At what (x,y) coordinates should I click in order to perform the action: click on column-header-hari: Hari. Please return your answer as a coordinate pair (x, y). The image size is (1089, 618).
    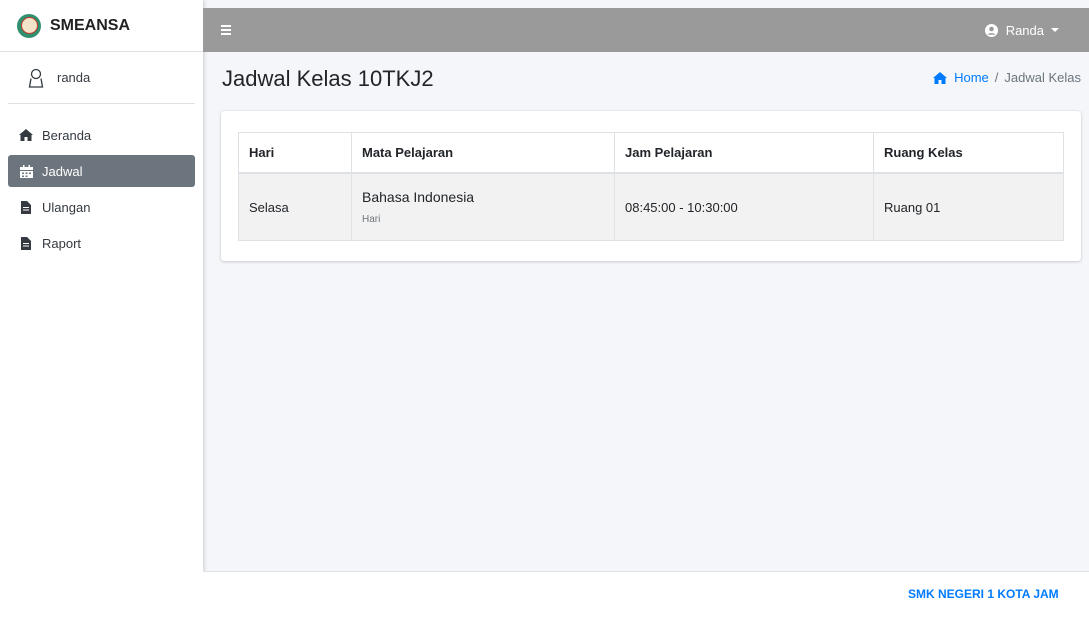
    Looking at the image, I should click on (295, 153).